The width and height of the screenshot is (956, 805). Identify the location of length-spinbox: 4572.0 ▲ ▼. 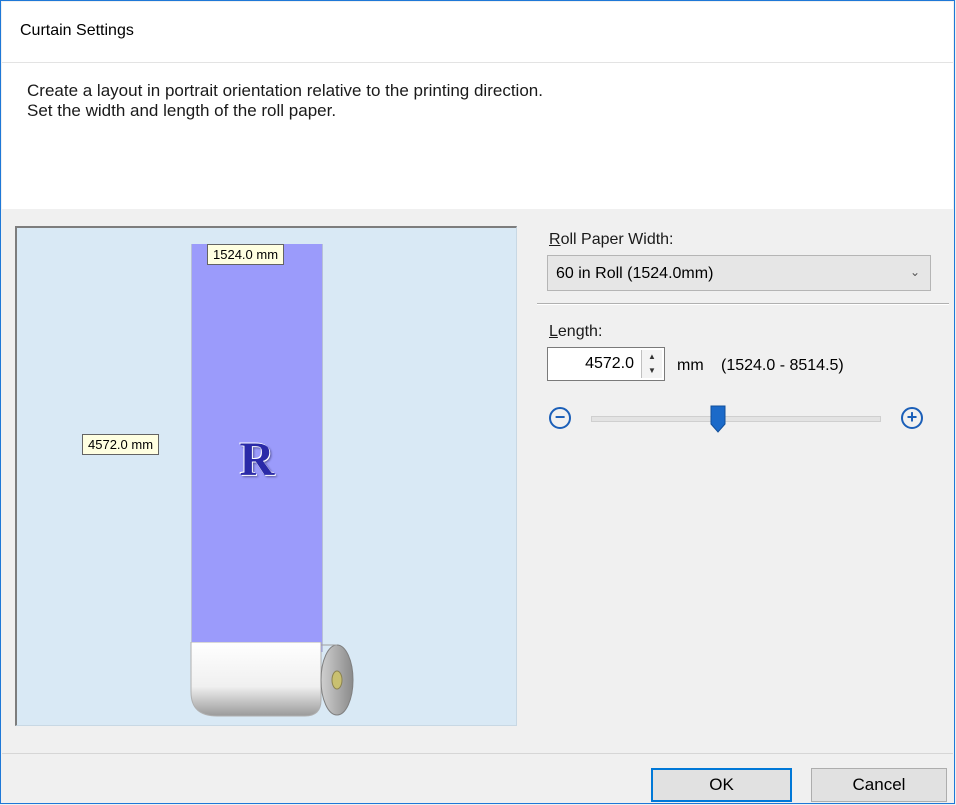
(606, 364).